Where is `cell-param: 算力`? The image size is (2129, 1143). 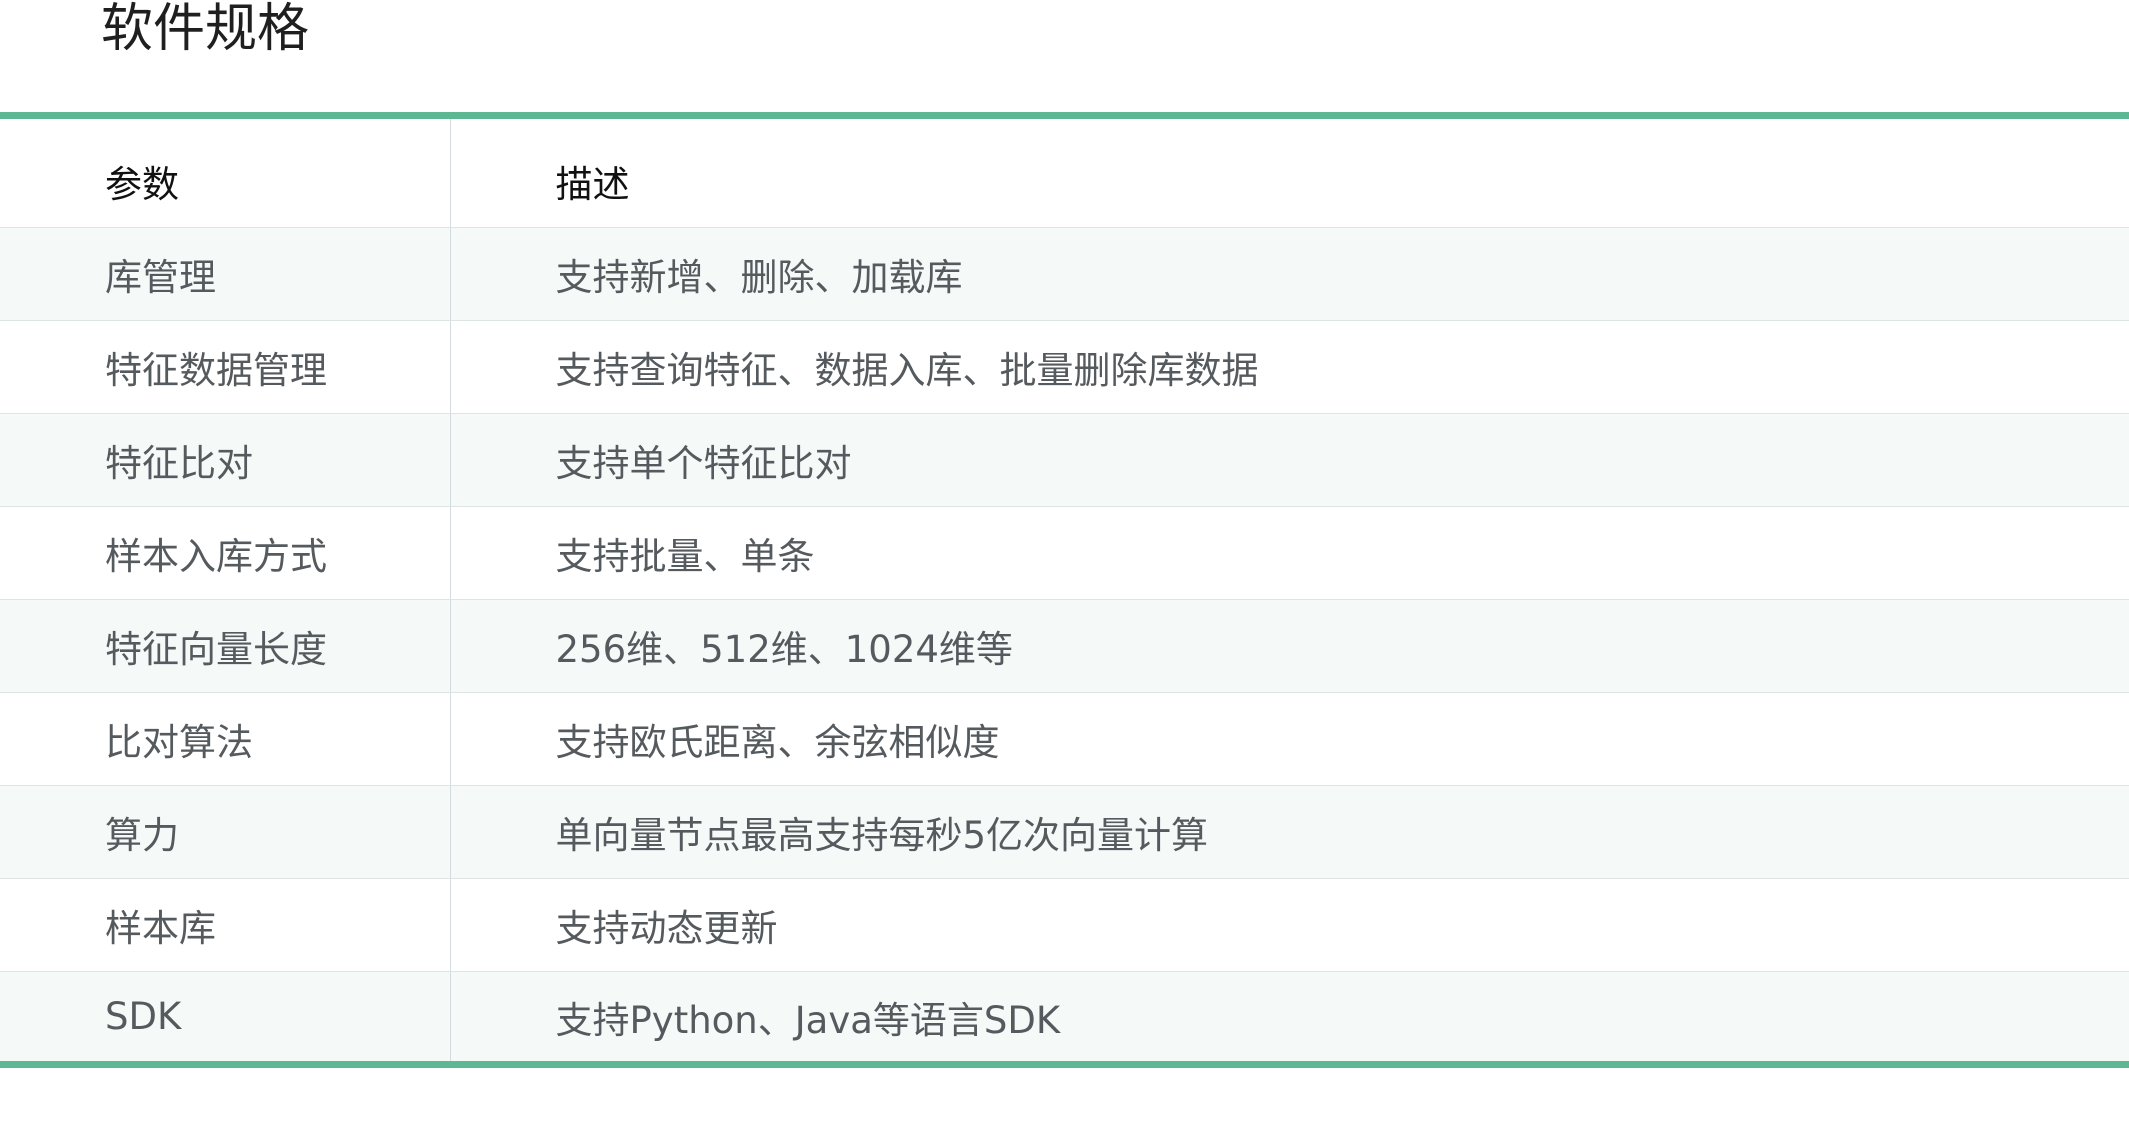
cell-param: 算力 is located at coordinates (225, 832).